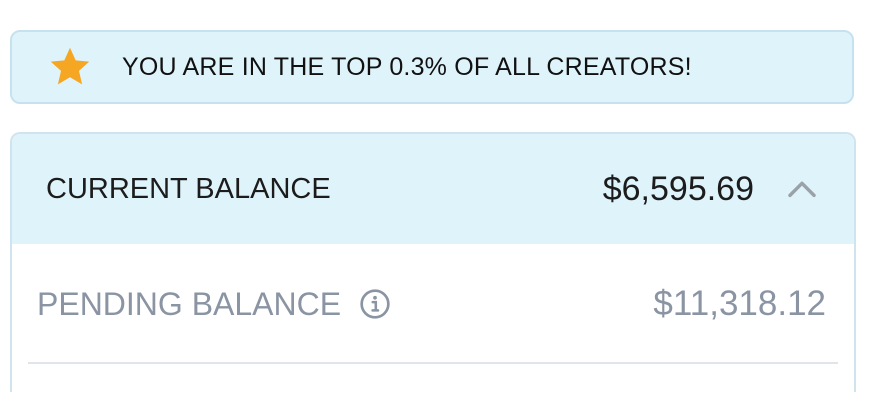  I want to click on divider, so click(433, 363).